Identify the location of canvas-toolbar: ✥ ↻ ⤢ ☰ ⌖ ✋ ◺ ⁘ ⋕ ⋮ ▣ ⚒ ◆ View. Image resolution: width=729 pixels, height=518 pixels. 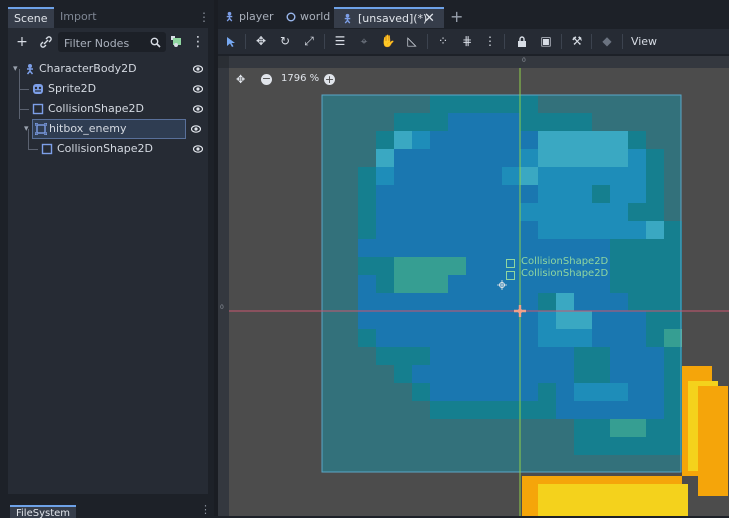
(473, 41).